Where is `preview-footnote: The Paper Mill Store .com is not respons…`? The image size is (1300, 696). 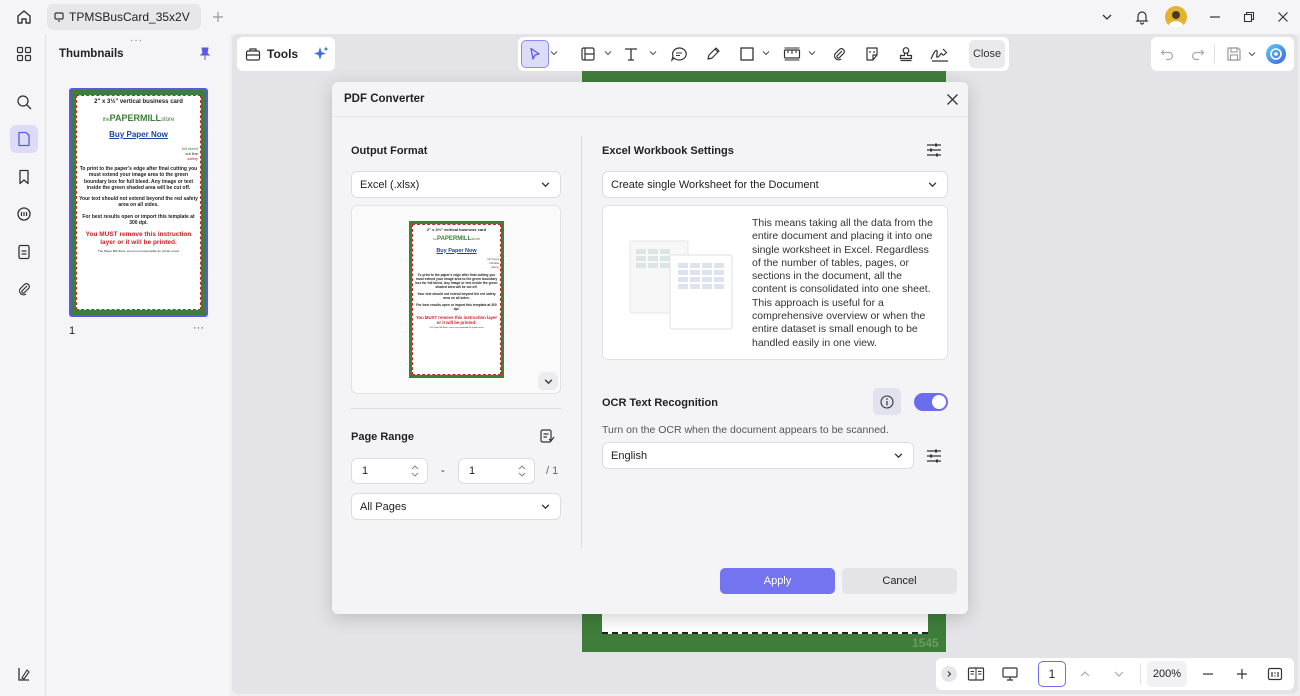
preview-footnote: The Paper Mill Store .com is not respons… is located at coordinates (456, 328).